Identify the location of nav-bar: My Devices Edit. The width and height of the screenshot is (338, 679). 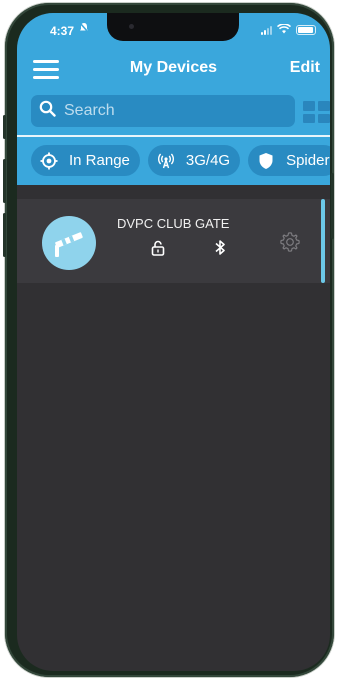
(173, 68).